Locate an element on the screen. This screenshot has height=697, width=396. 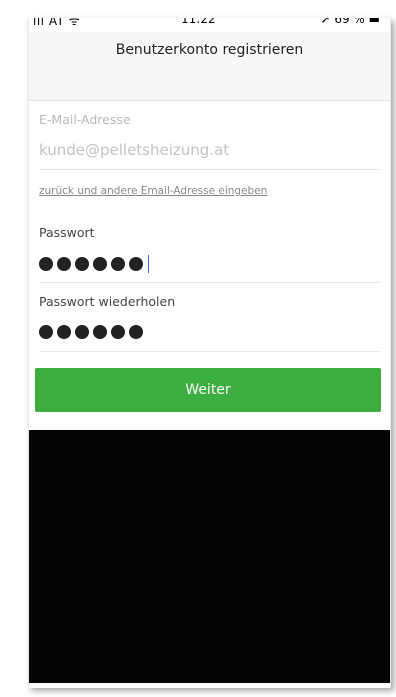
location-icon: ➚ is located at coordinates (325, 22).